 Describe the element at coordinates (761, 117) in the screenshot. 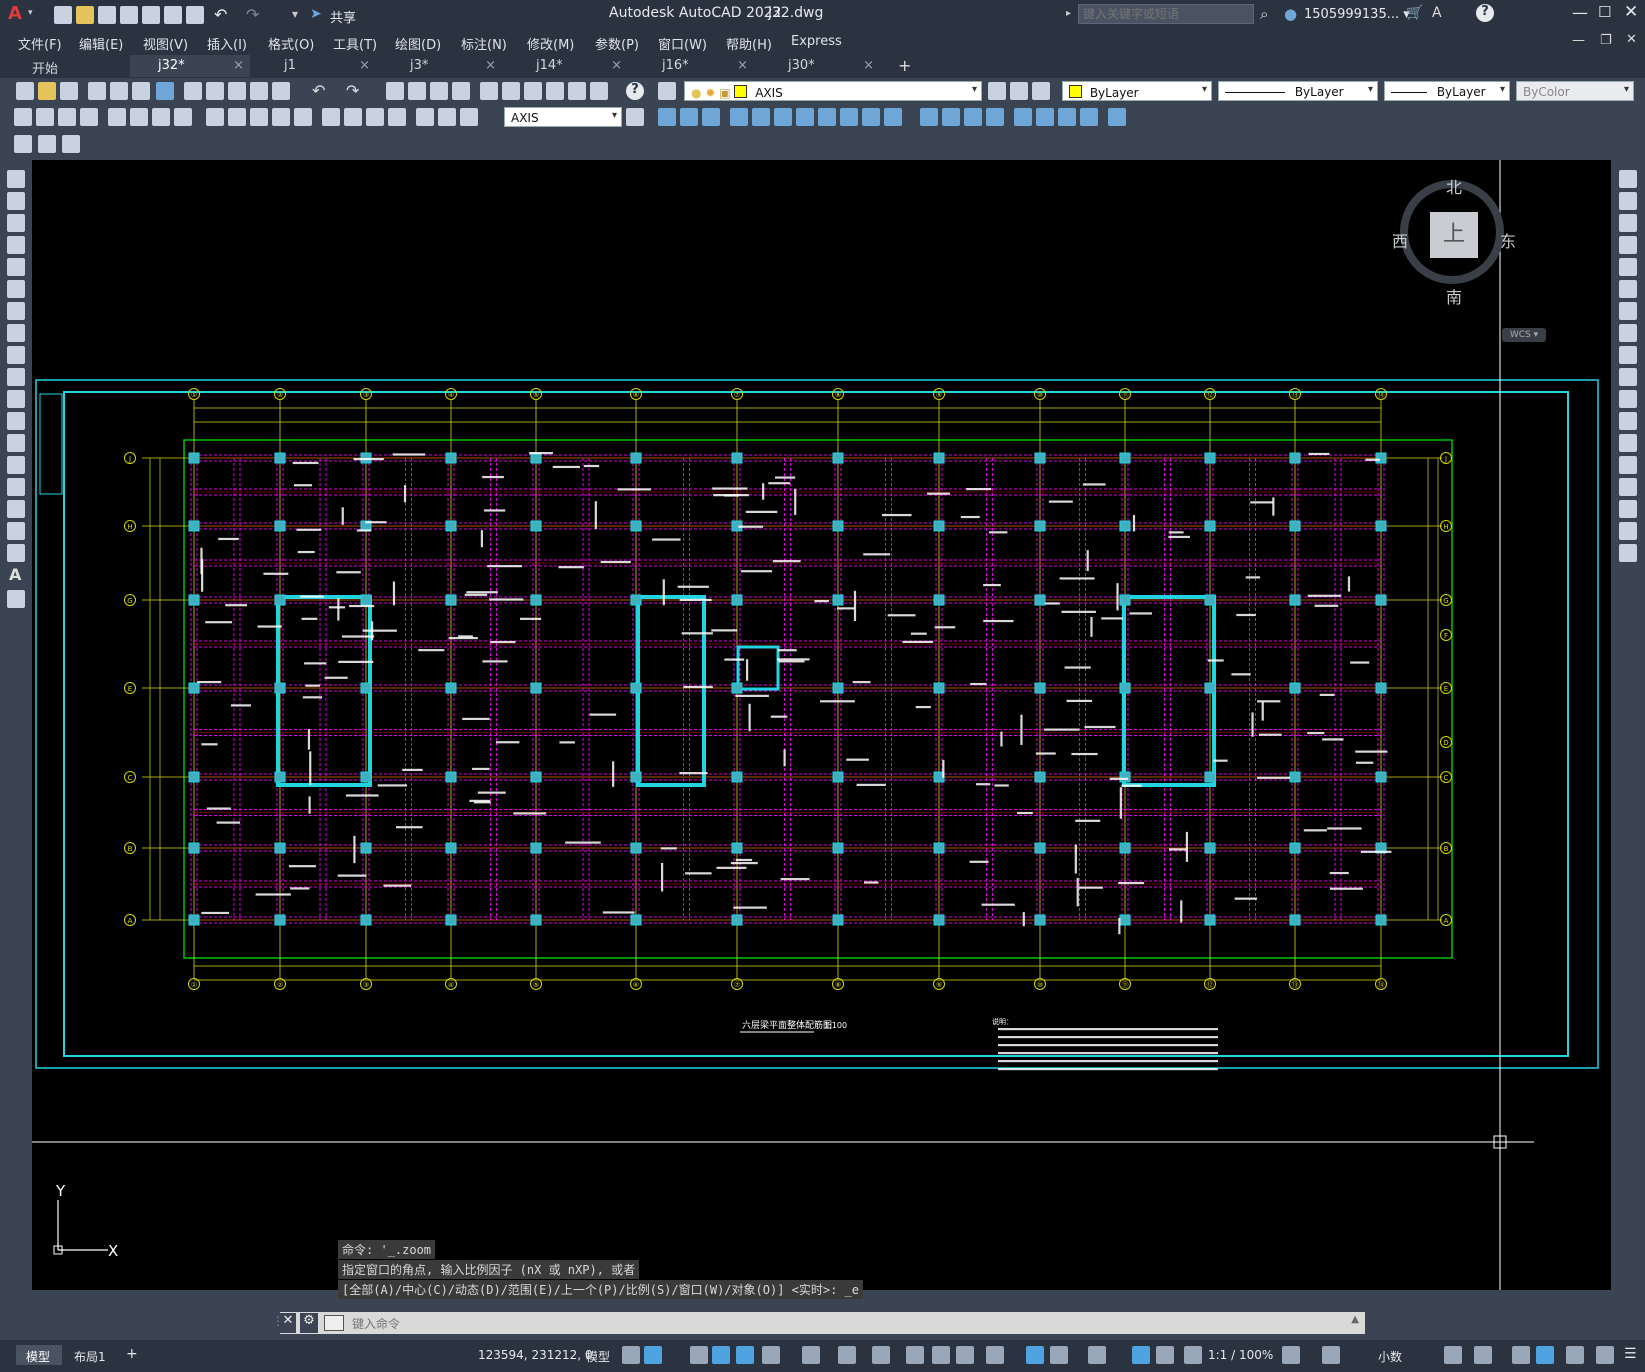

I see `array-icon` at that location.